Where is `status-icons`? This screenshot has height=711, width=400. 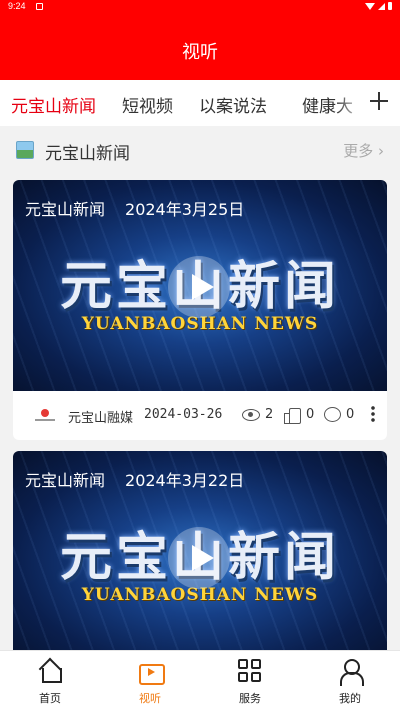
status-icons is located at coordinates (378, 6).